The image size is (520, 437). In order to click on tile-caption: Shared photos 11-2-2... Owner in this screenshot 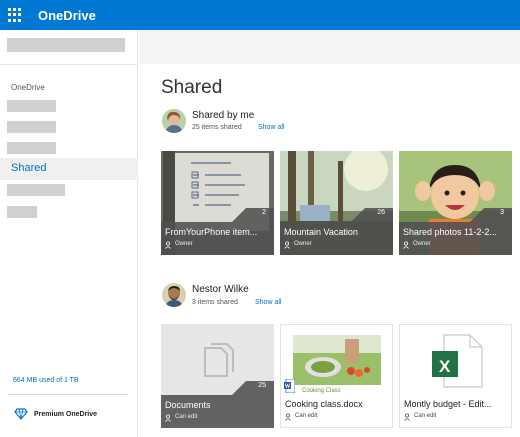, I will do `click(455, 238)`.